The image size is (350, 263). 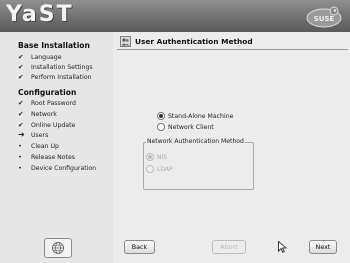 I want to click on option-network-client: Network Client, so click(x=185, y=127).